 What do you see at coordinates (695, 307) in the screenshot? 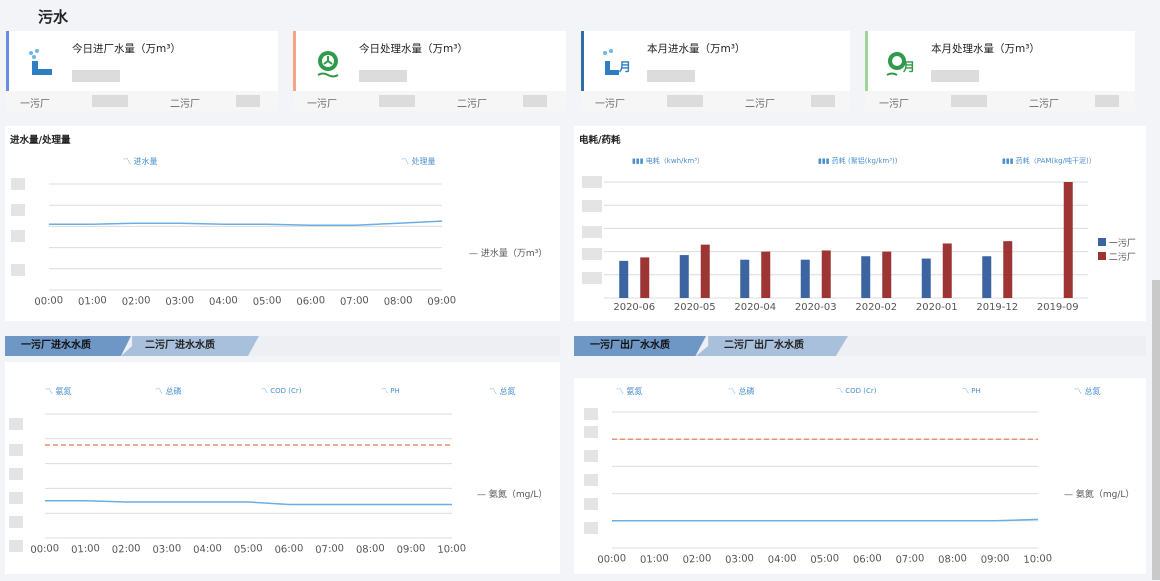
I see `x-tick-label: 2020-05` at bounding box center [695, 307].